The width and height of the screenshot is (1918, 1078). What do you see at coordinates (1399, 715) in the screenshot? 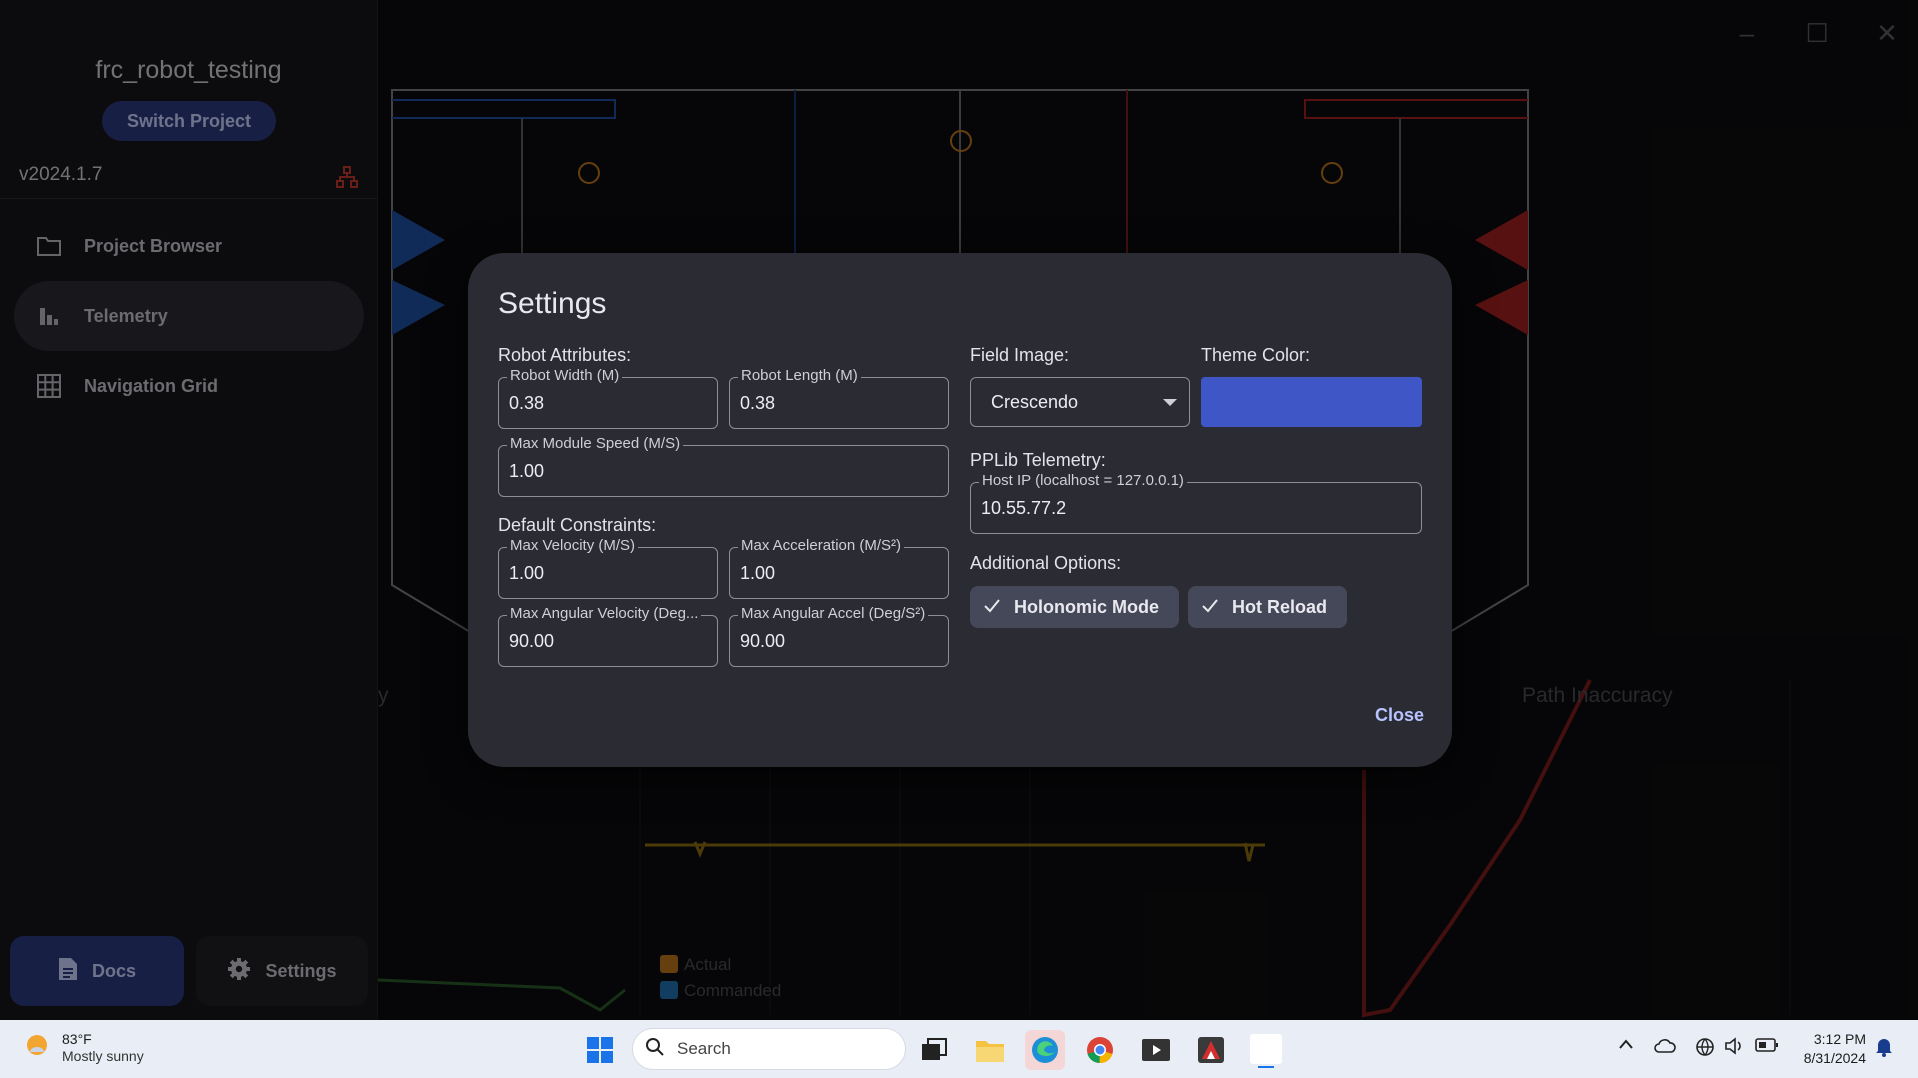
I see `close-button: Close` at bounding box center [1399, 715].